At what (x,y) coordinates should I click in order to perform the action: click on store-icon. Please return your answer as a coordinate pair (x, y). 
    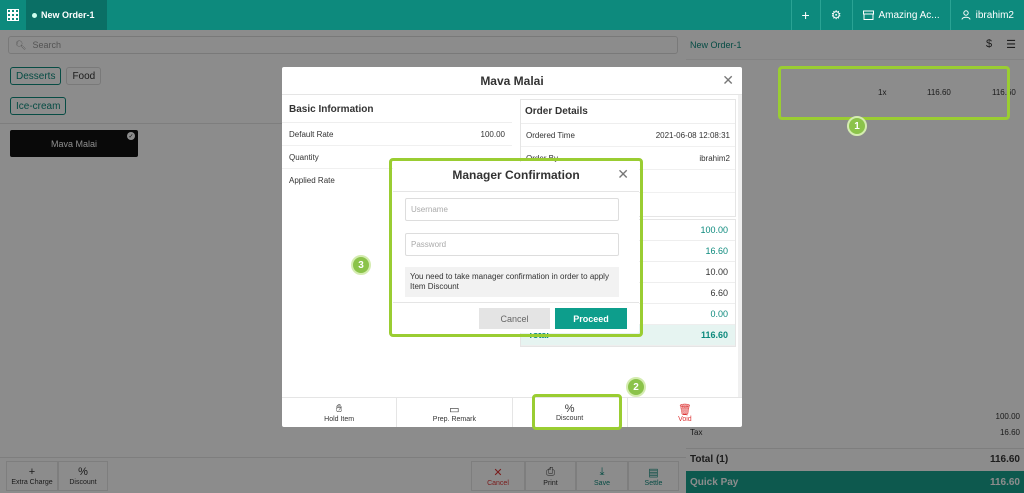
    Looking at the image, I should click on (868, 15).